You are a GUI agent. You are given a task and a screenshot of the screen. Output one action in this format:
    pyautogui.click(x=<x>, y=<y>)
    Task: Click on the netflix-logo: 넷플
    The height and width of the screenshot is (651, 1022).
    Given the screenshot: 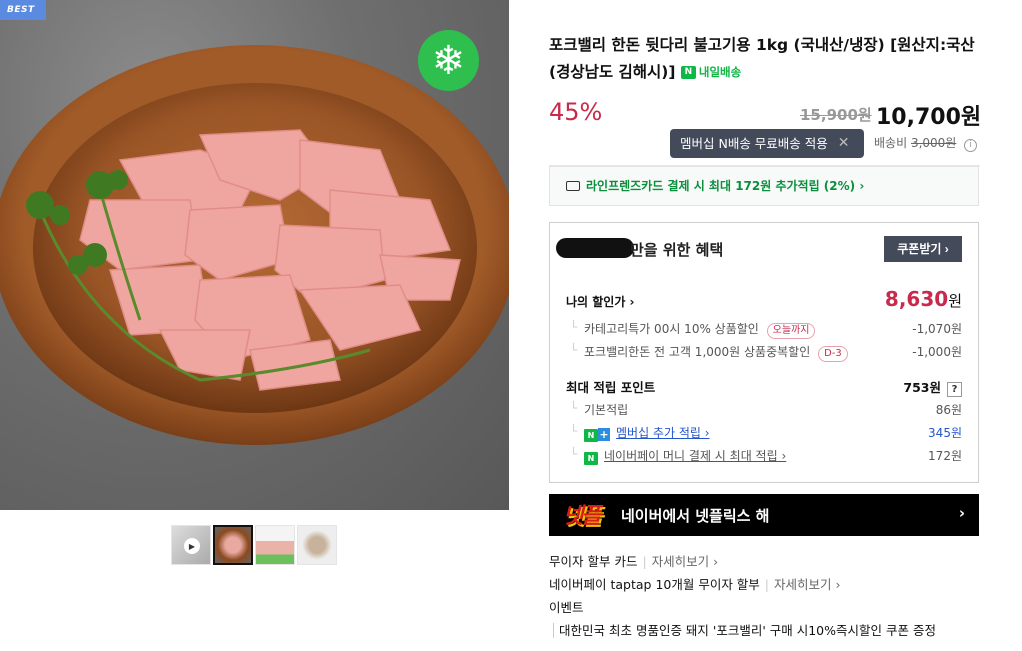 What is the action you would take?
    pyautogui.click(x=582, y=516)
    